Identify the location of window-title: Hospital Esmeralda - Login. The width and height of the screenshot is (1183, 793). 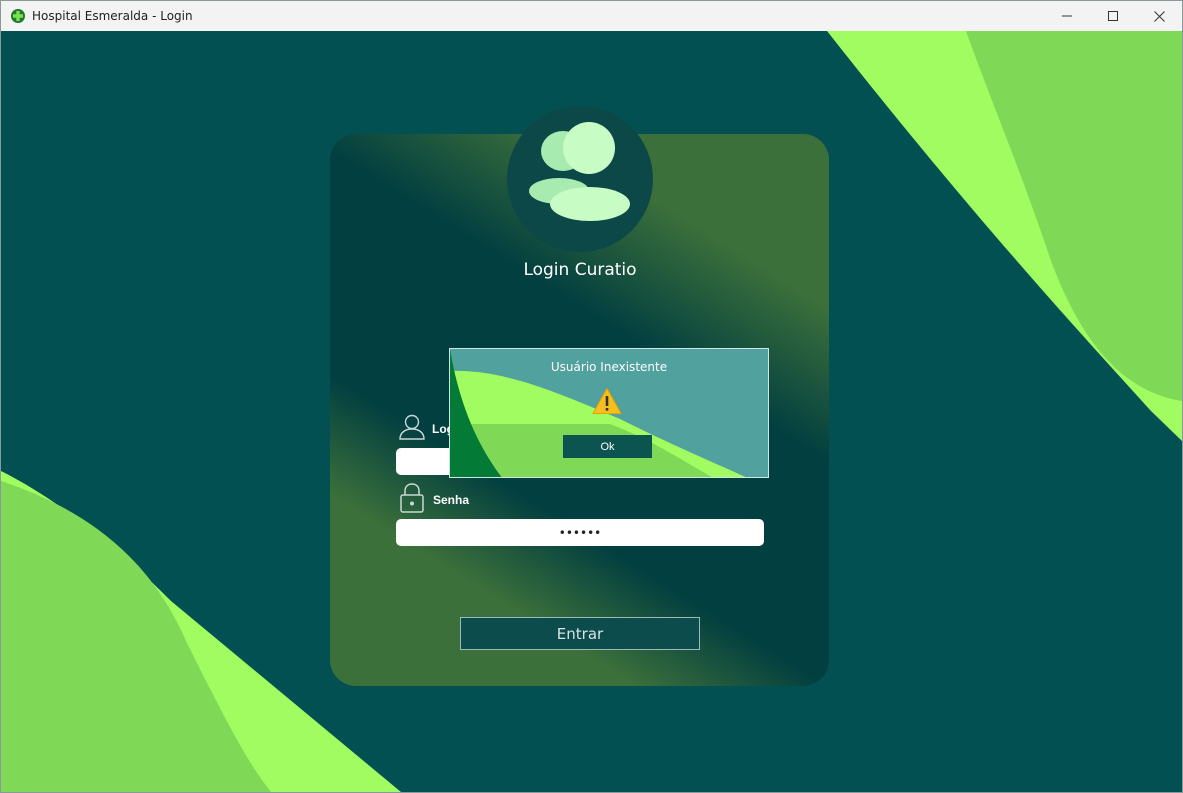
(112, 16).